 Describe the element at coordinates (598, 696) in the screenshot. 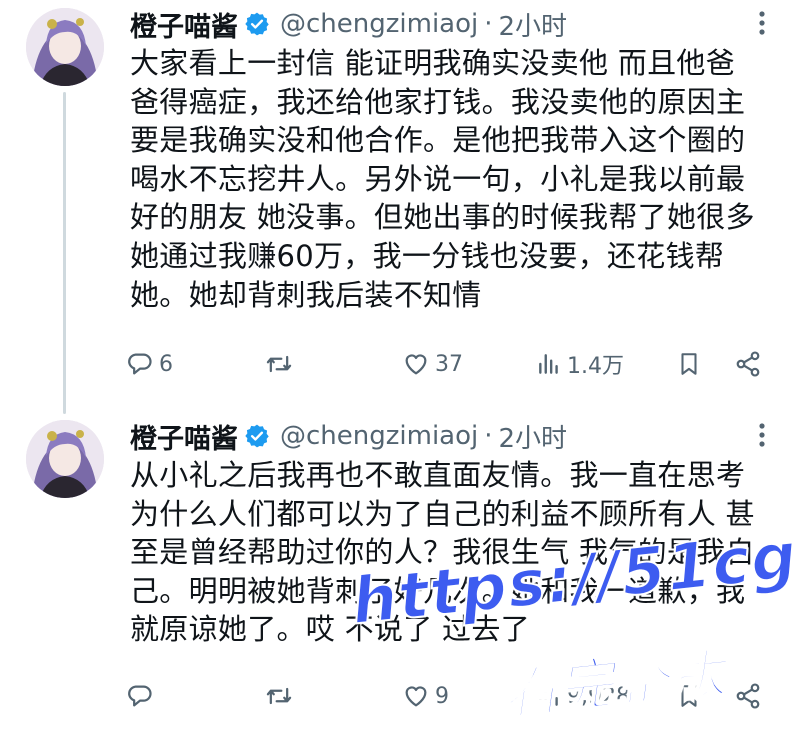

I see `views-count: 9,928` at that location.